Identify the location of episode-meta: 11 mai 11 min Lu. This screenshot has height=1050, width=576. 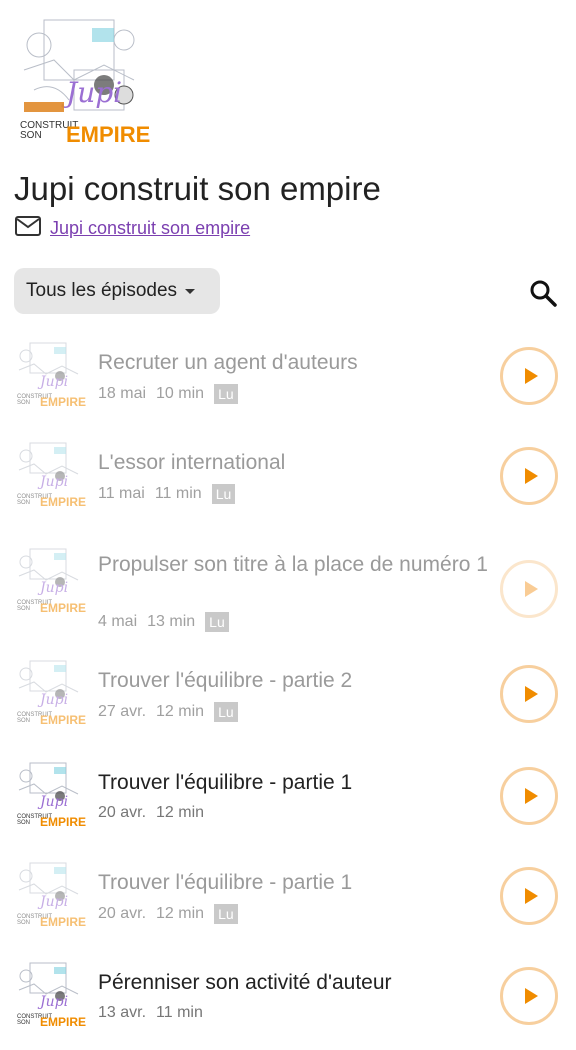
(167, 494).